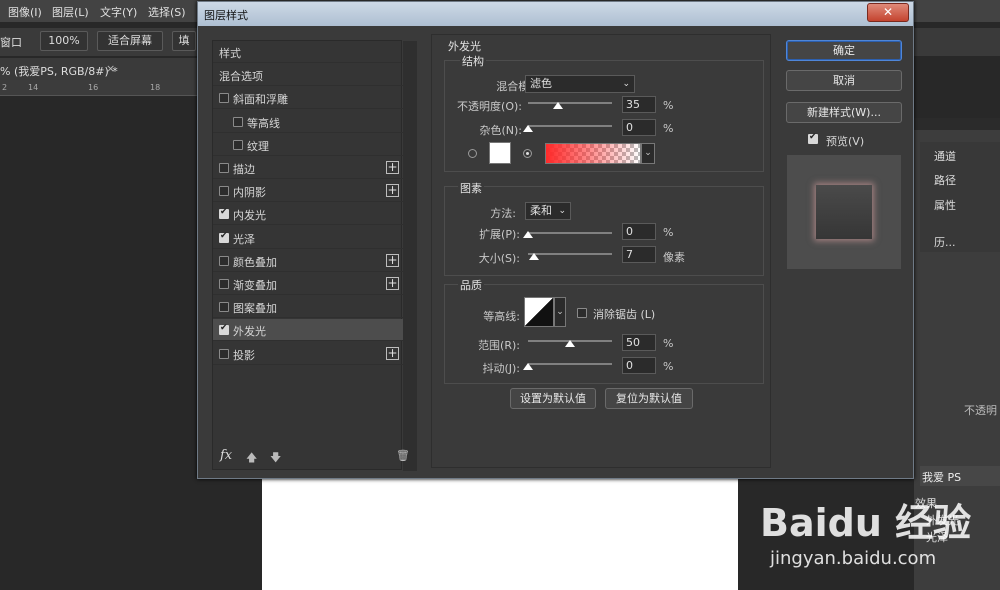 Image resolution: width=1000 pixels, height=590 pixels. I want to click on blend-mode-select: 滤色 ⌄, so click(580, 84).